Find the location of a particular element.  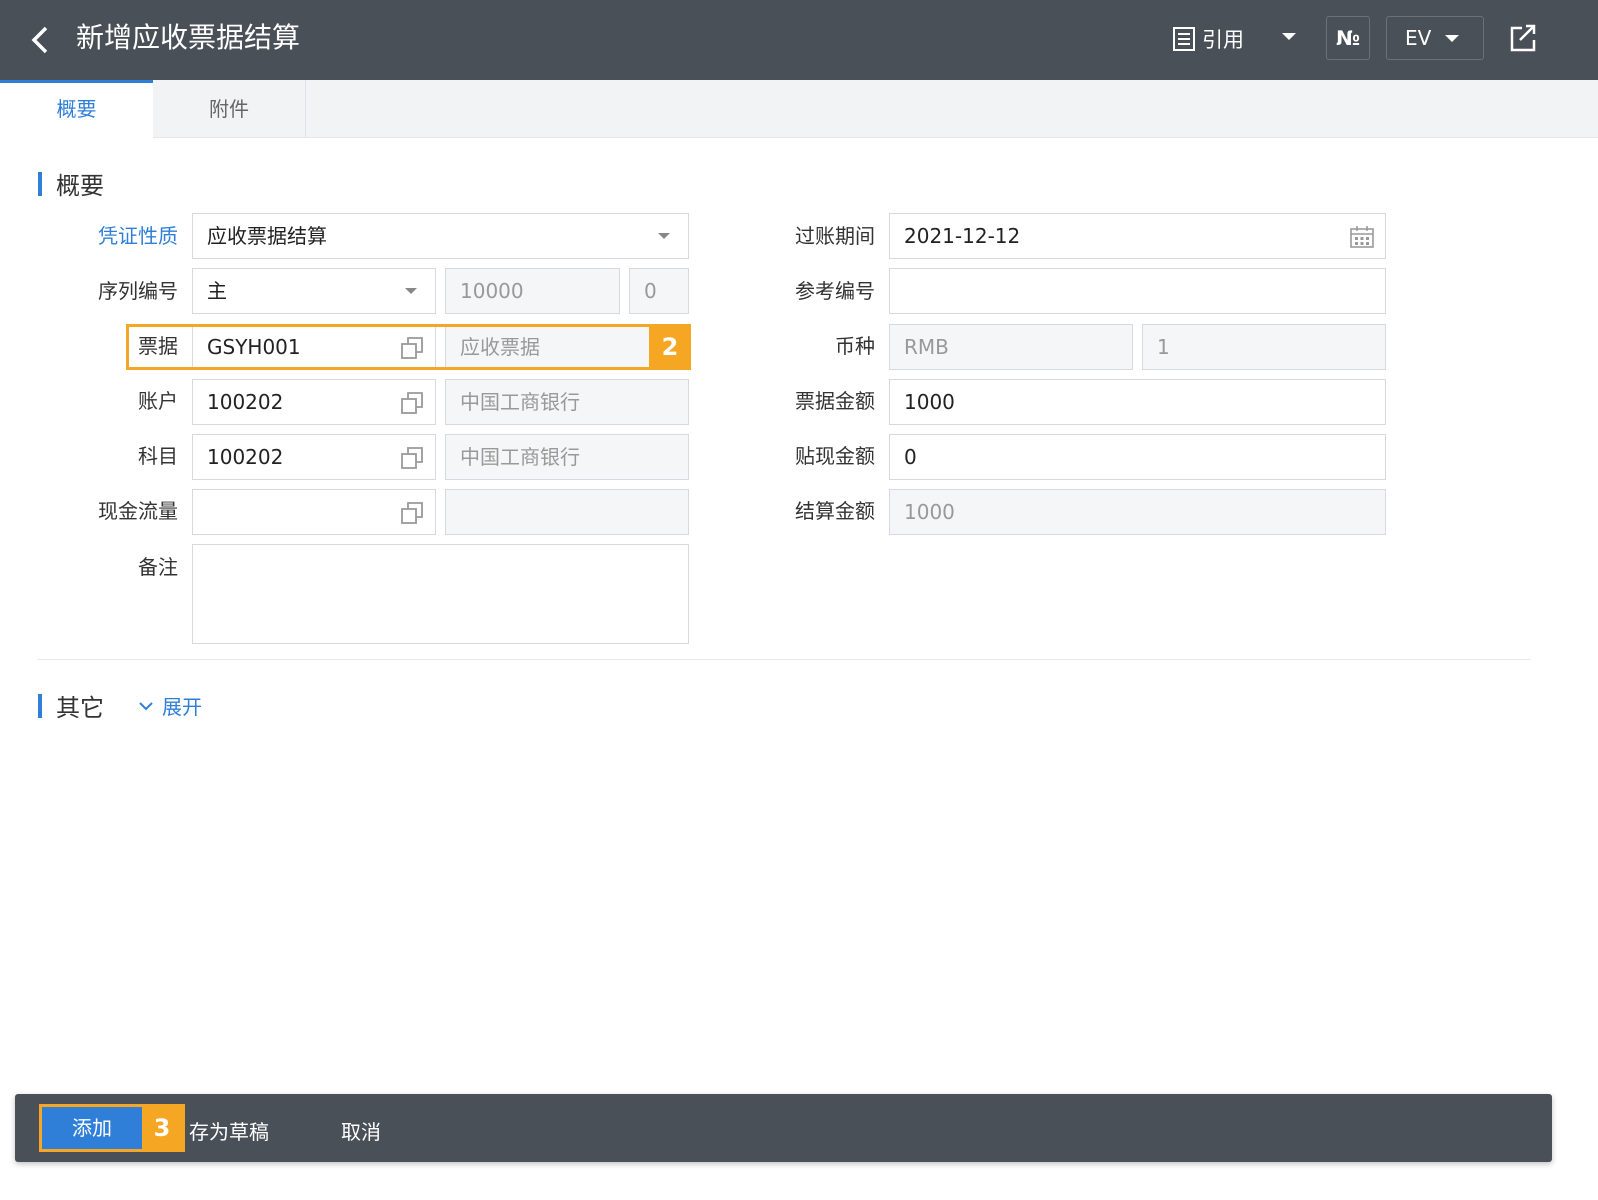

expand-toggle: 展开 is located at coordinates (170, 705).